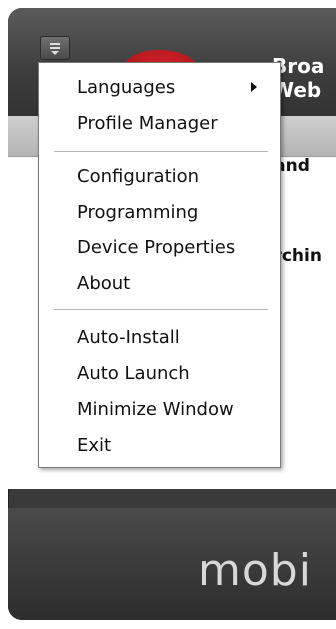 The height and width of the screenshot is (629, 336). What do you see at coordinates (126, 87) in the screenshot?
I see `menu-item-languages: Languages` at bounding box center [126, 87].